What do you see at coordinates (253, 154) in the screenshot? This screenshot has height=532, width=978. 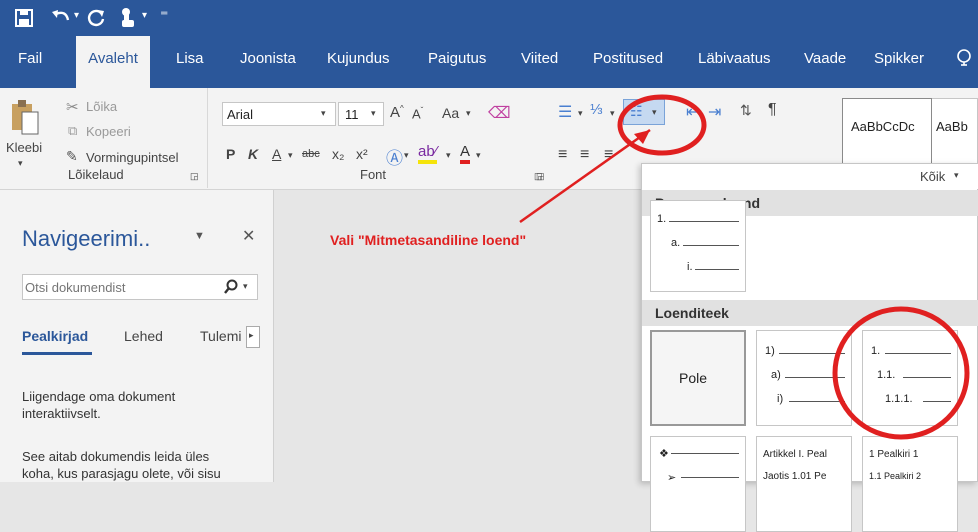 I see `italic-button: K` at bounding box center [253, 154].